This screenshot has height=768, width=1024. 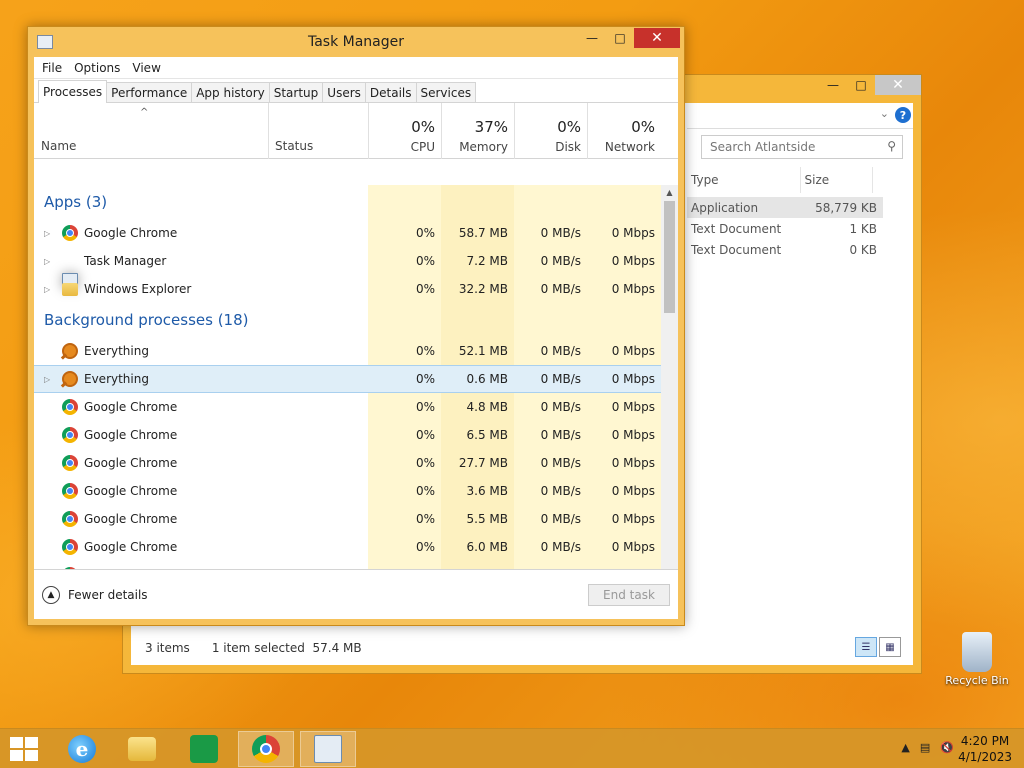 I want to click on process-row: ▷ Windows Explorer 0% 32.2 MB 0 MB/s 0 Mbps, so click(x=347, y=289).